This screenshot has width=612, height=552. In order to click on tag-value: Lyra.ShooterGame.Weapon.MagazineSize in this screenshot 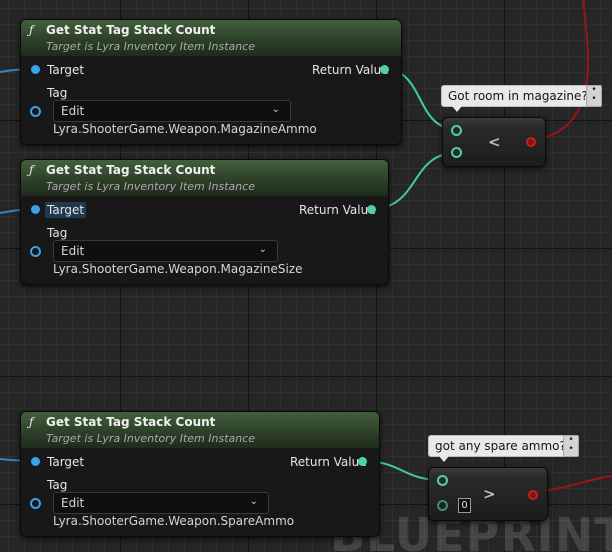, I will do `click(178, 269)`.